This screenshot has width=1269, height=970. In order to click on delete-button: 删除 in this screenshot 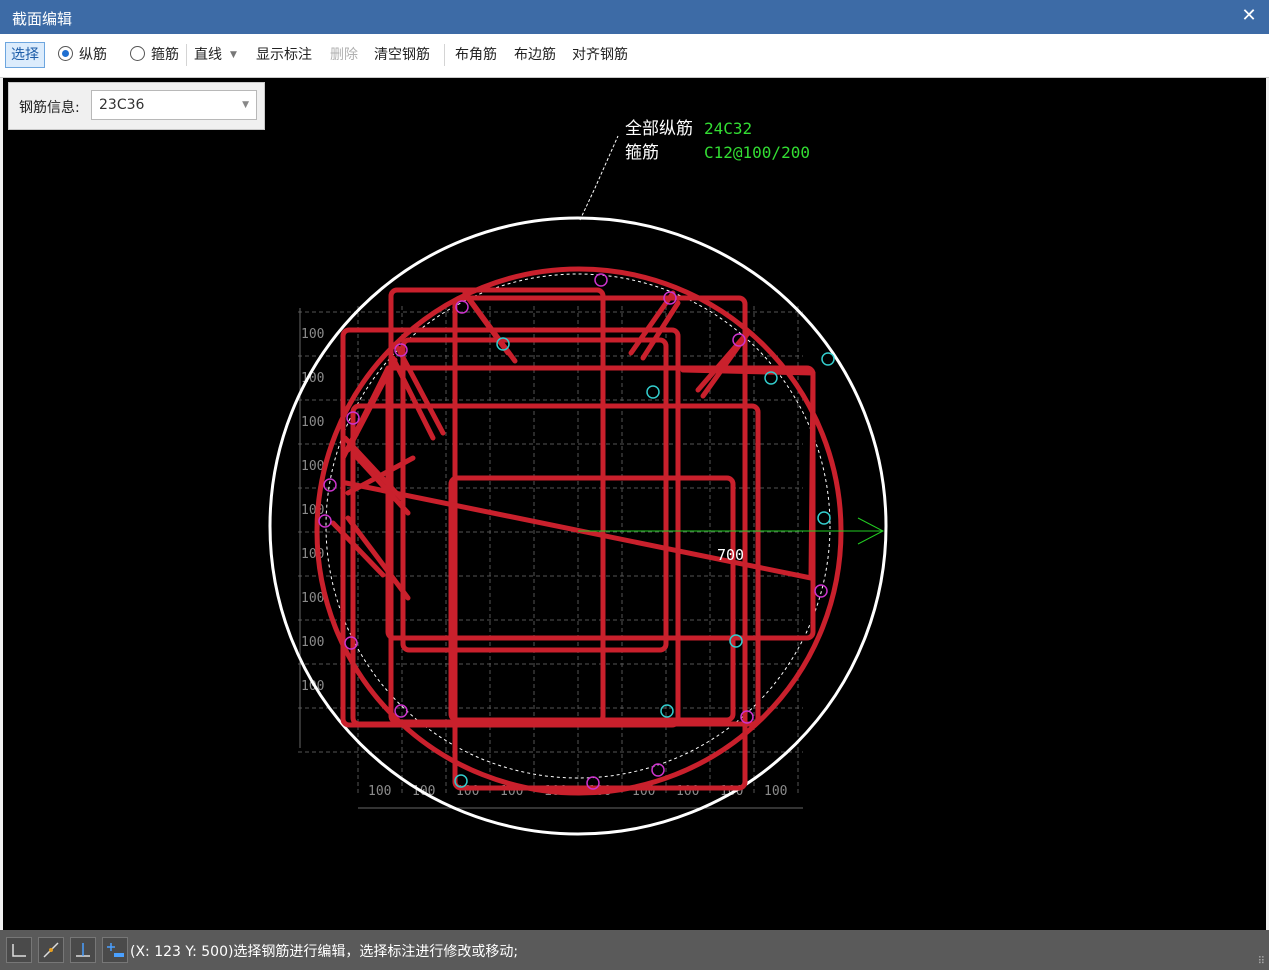, I will do `click(344, 55)`.